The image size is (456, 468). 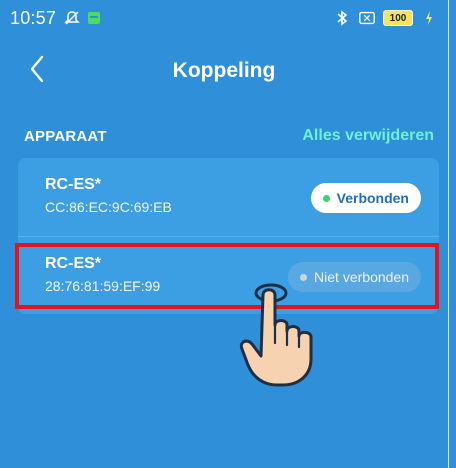 I want to click on status-time: 10:57, so click(x=33, y=17).